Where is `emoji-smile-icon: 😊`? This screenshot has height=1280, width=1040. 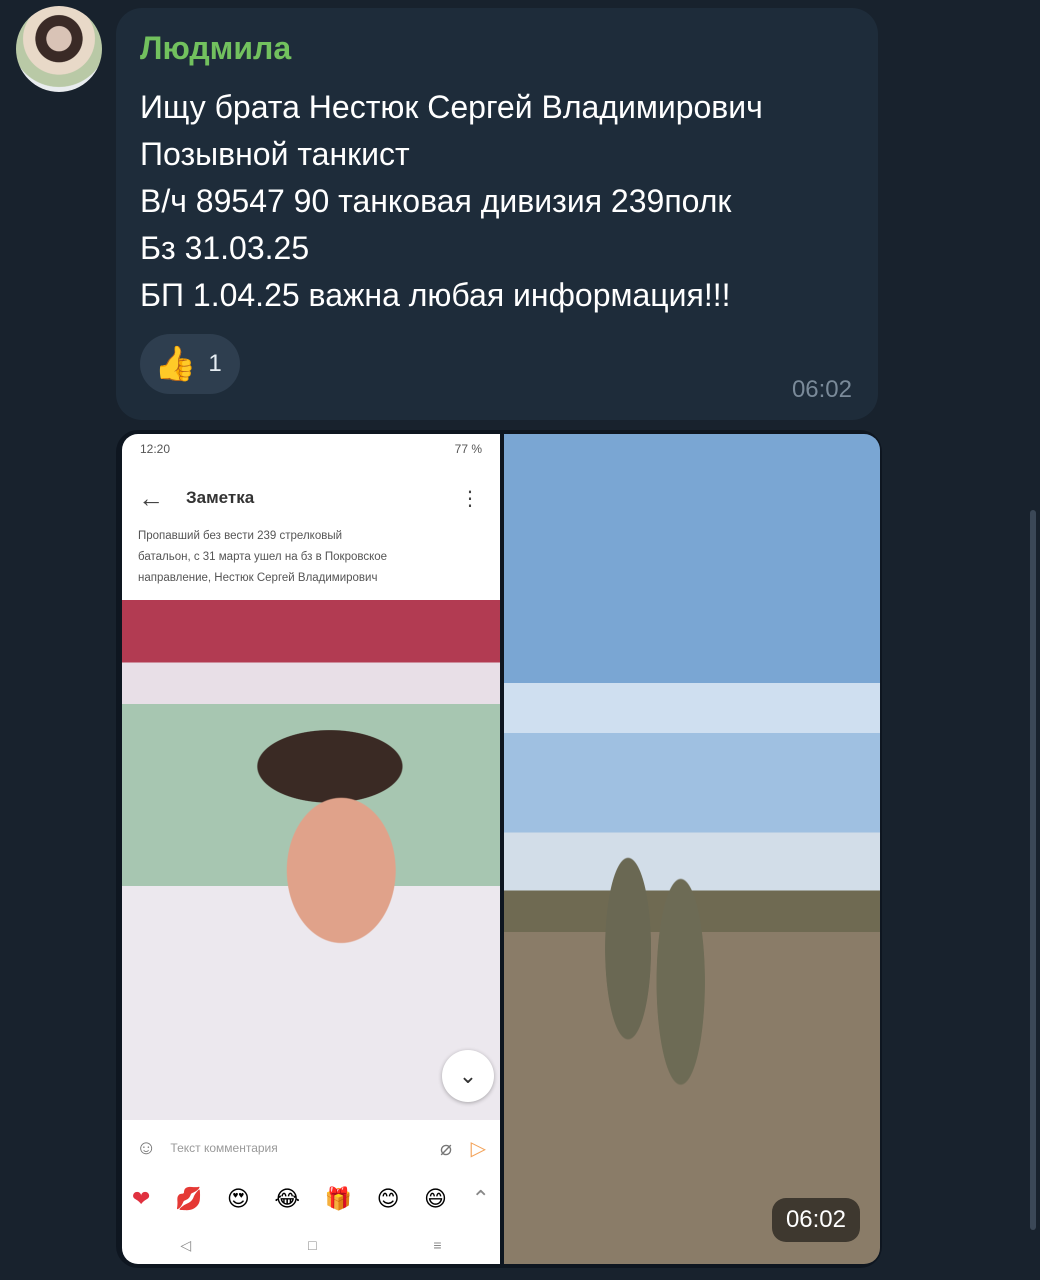
emoji-smile-icon: 😊 is located at coordinates (388, 1198).